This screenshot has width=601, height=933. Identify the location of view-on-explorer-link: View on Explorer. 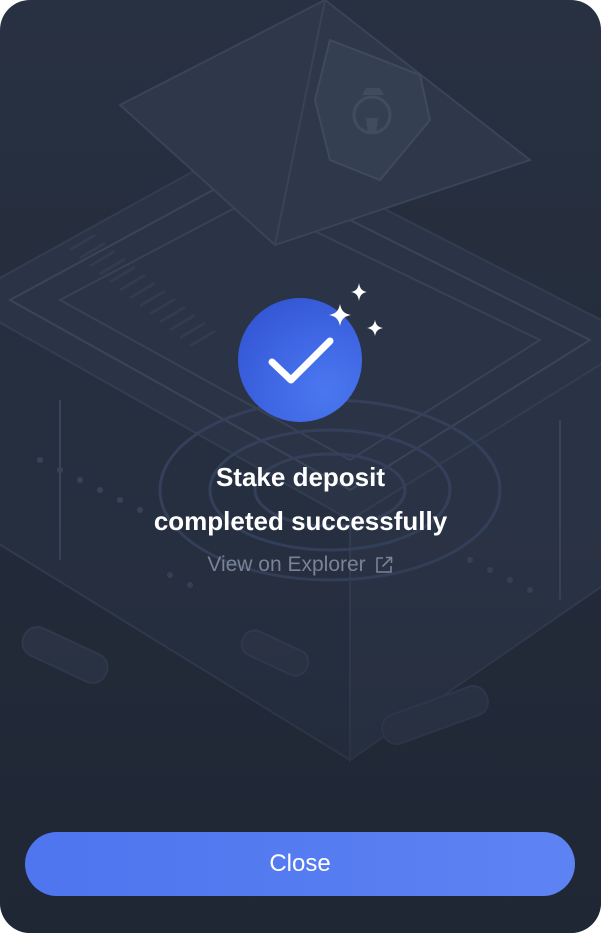
(300, 565).